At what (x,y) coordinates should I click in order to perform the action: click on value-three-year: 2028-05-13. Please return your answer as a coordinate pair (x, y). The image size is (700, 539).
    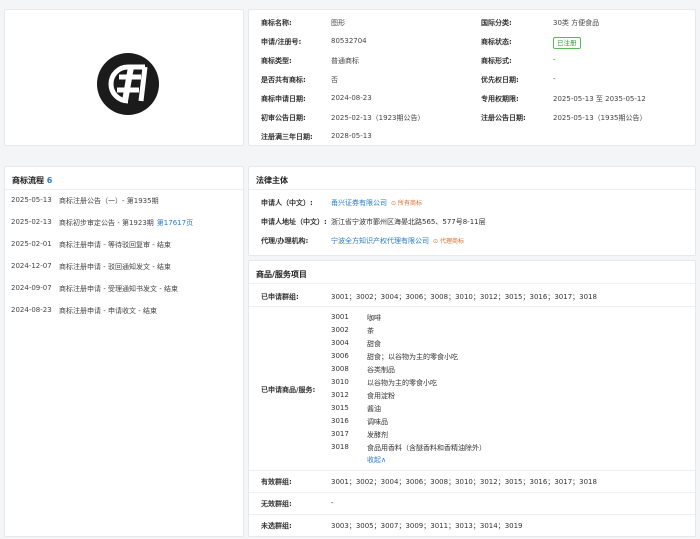
    Looking at the image, I should click on (351, 136).